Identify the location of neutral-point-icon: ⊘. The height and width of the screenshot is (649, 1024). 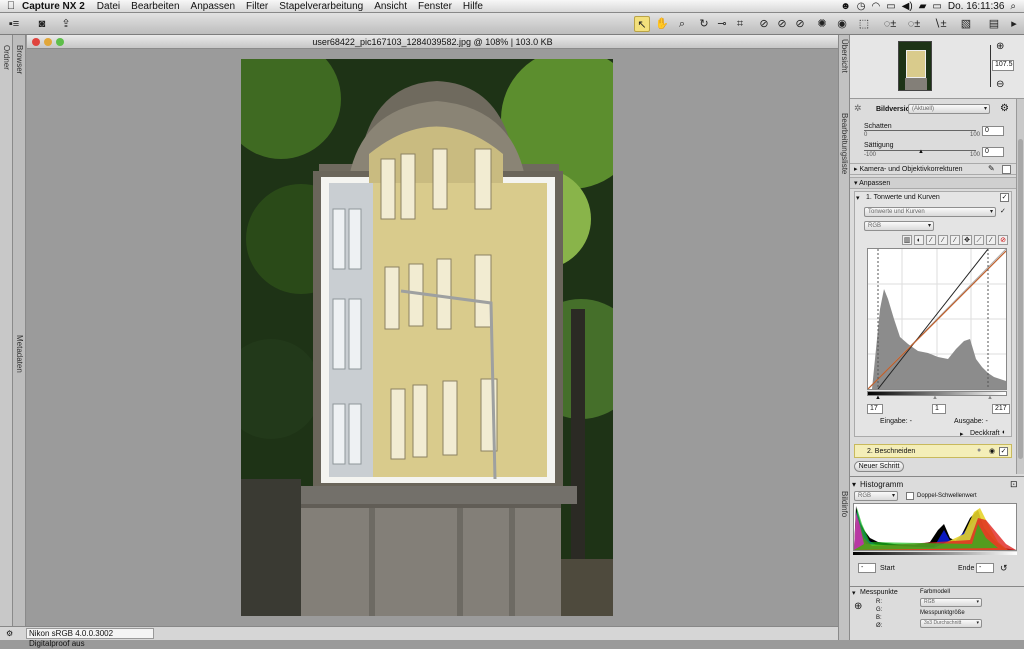
(800, 24).